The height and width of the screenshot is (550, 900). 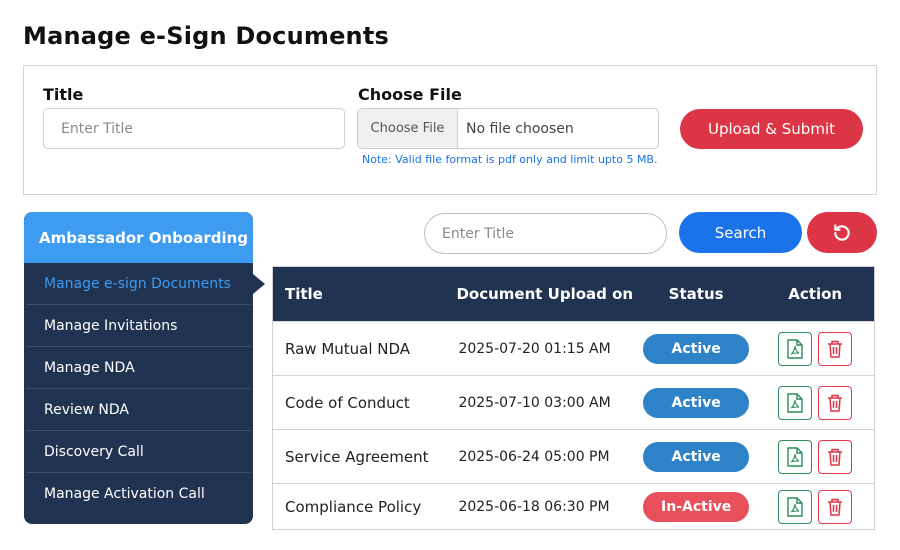 I want to click on table-header: Title Document Upload on Status Action, so click(x=573, y=294).